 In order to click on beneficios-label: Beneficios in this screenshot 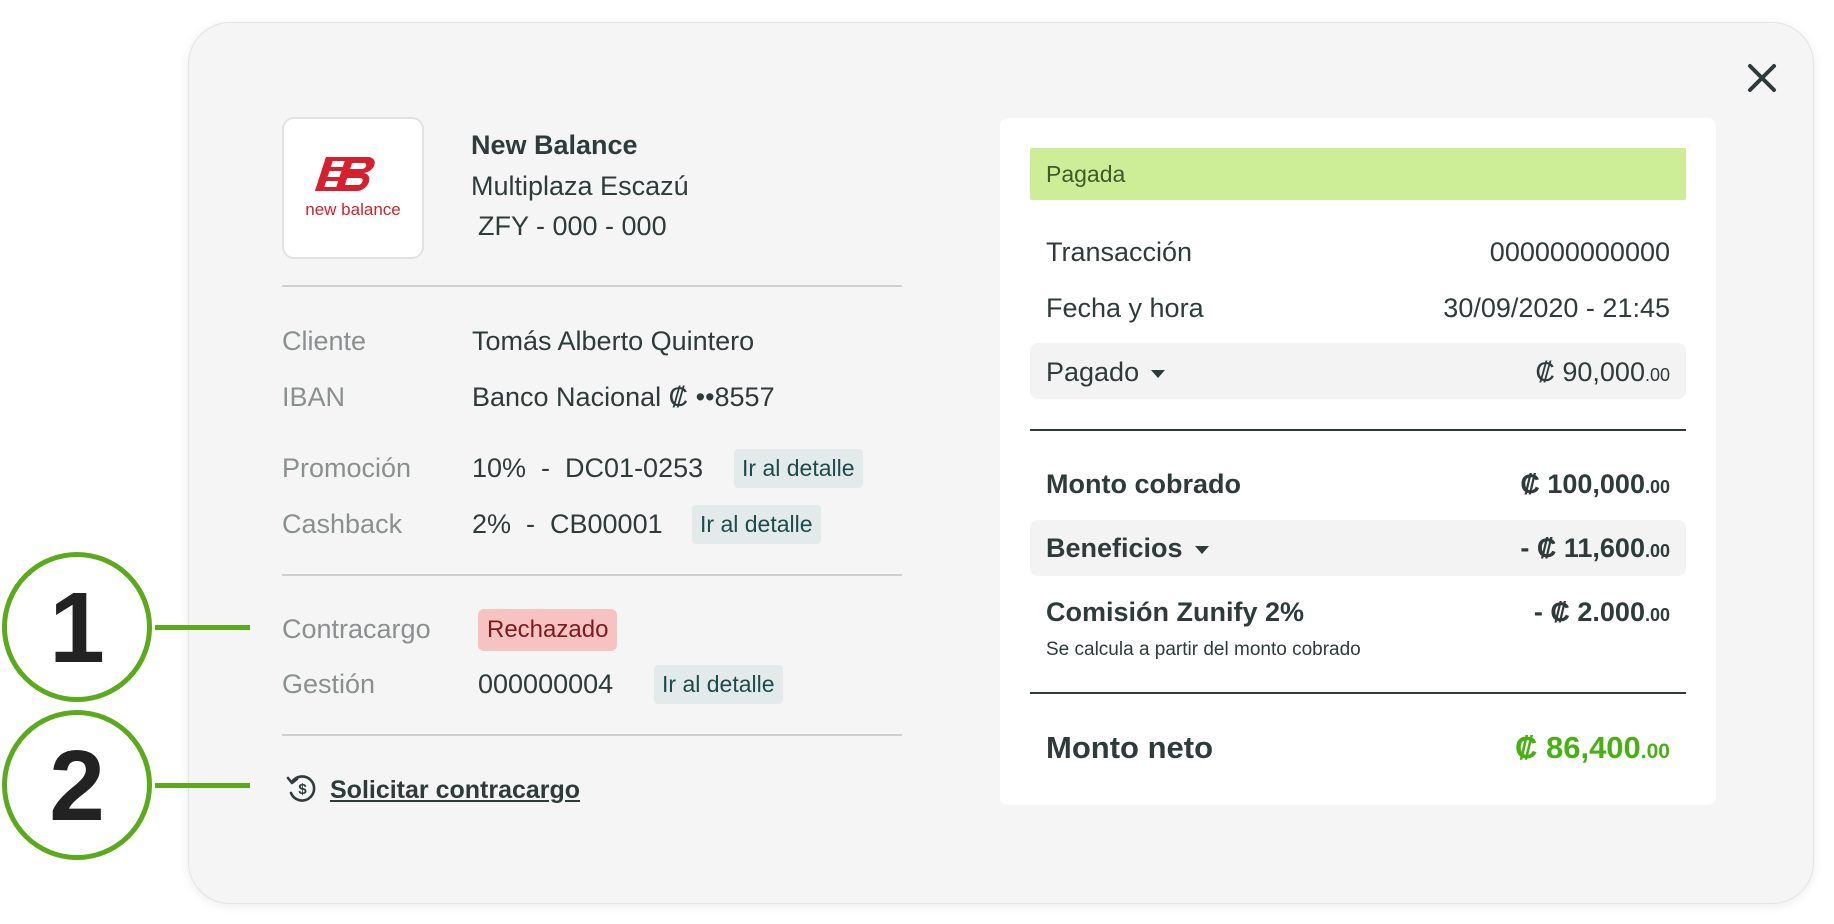, I will do `click(1114, 548)`.